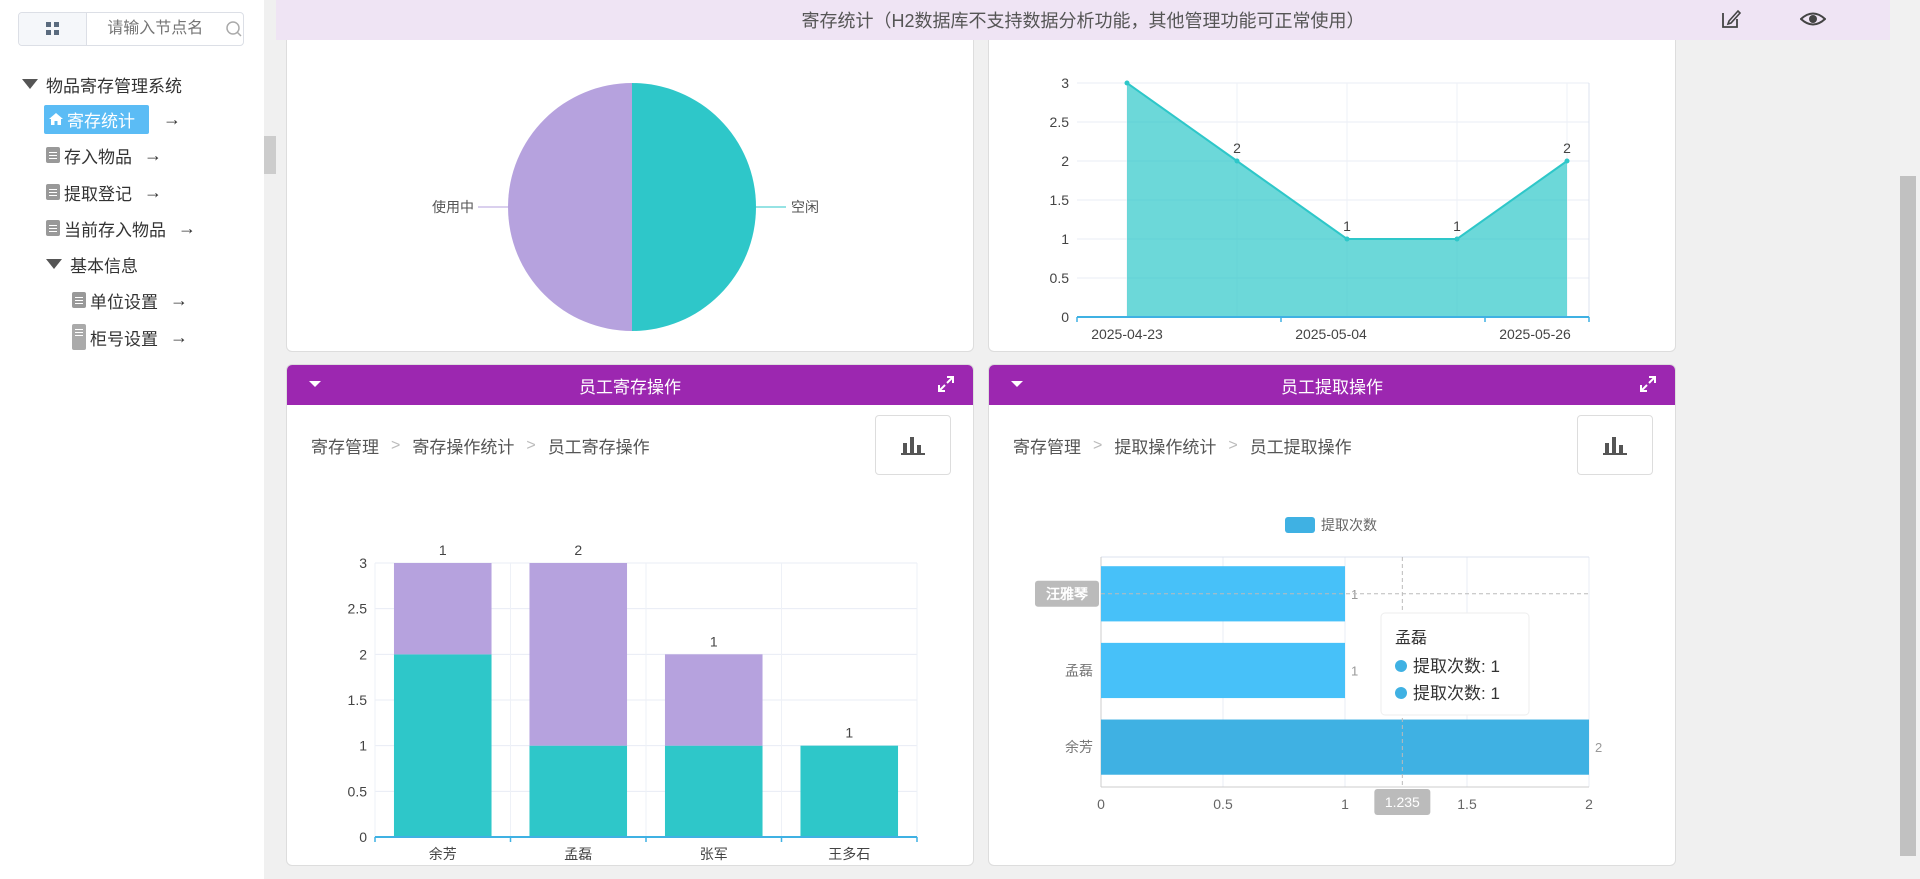 Image resolution: width=1920 pixels, height=879 pixels. What do you see at coordinates (1411, 638) in the screenshot?
I see `tooltip-title: 孟磊` at bounding box center [1411, 638].